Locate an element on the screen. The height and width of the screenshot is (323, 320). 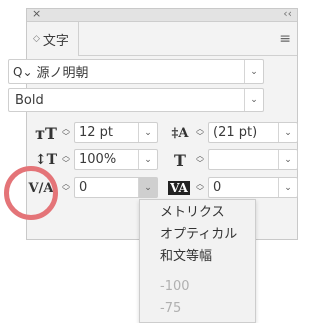
horizontal-scale-stepper: ︿ ﹀ is located at coordinates (200, 160).